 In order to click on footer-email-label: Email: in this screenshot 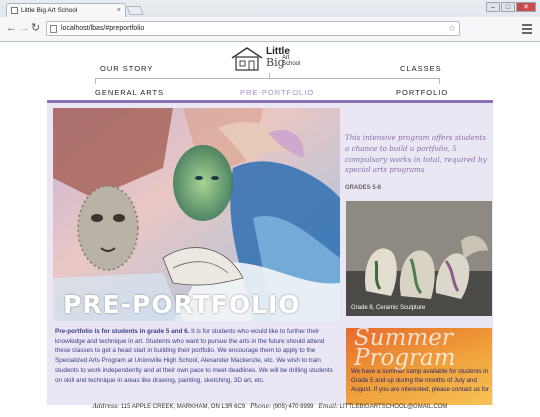, I will do `click(328, 406)`.